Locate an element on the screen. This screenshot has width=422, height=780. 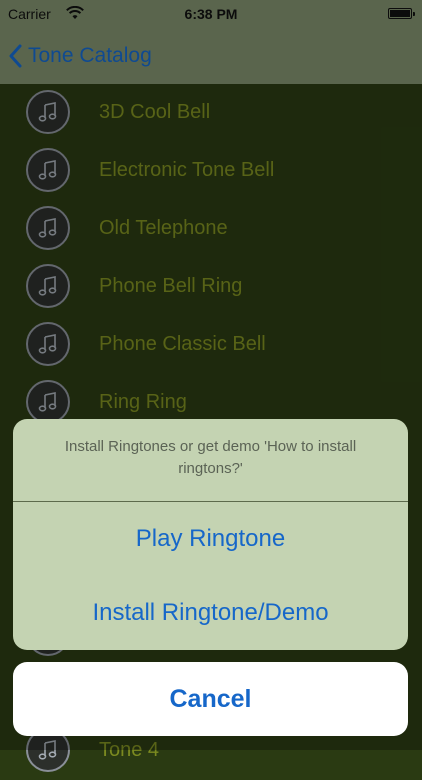
play-ringtone-button: Play Ringtone is located at coordinates (210, 539).